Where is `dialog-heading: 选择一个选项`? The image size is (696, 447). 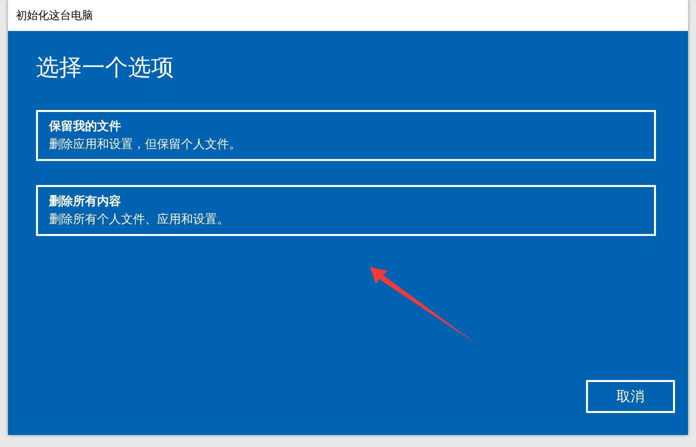 dialog-heading: 选择一个选项 is located at coordinates (105, 68).